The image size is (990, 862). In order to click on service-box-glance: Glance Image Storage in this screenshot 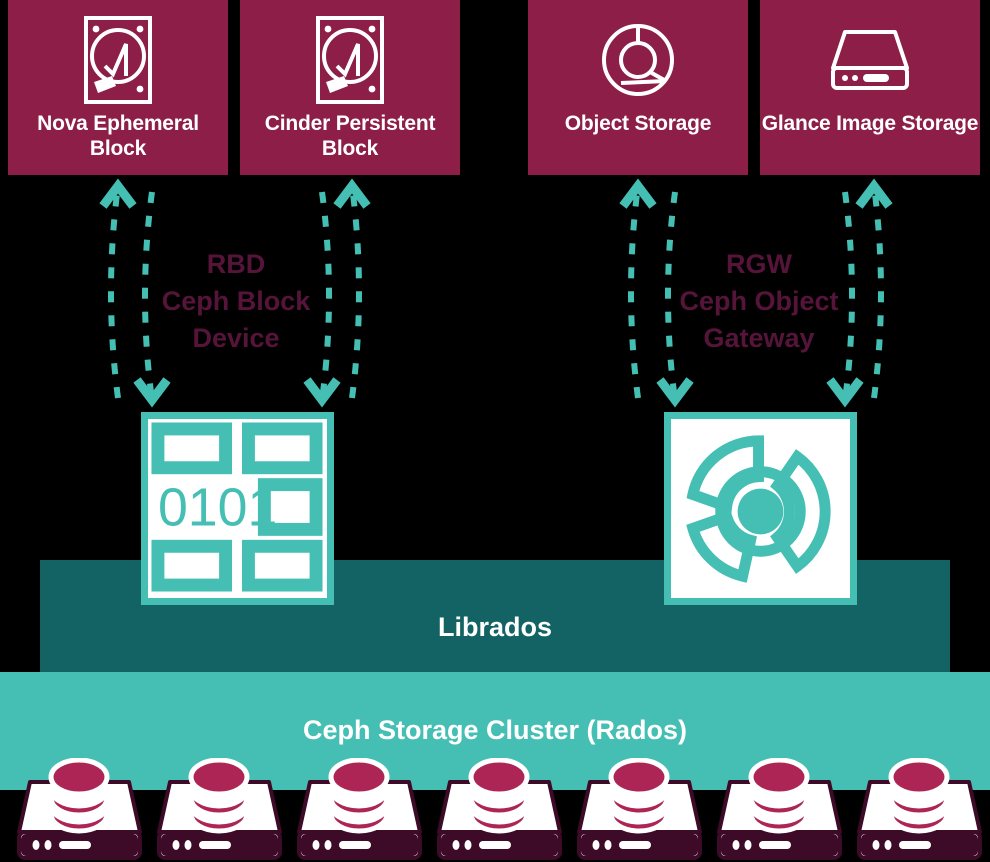, I will do `click(870, 87)`.